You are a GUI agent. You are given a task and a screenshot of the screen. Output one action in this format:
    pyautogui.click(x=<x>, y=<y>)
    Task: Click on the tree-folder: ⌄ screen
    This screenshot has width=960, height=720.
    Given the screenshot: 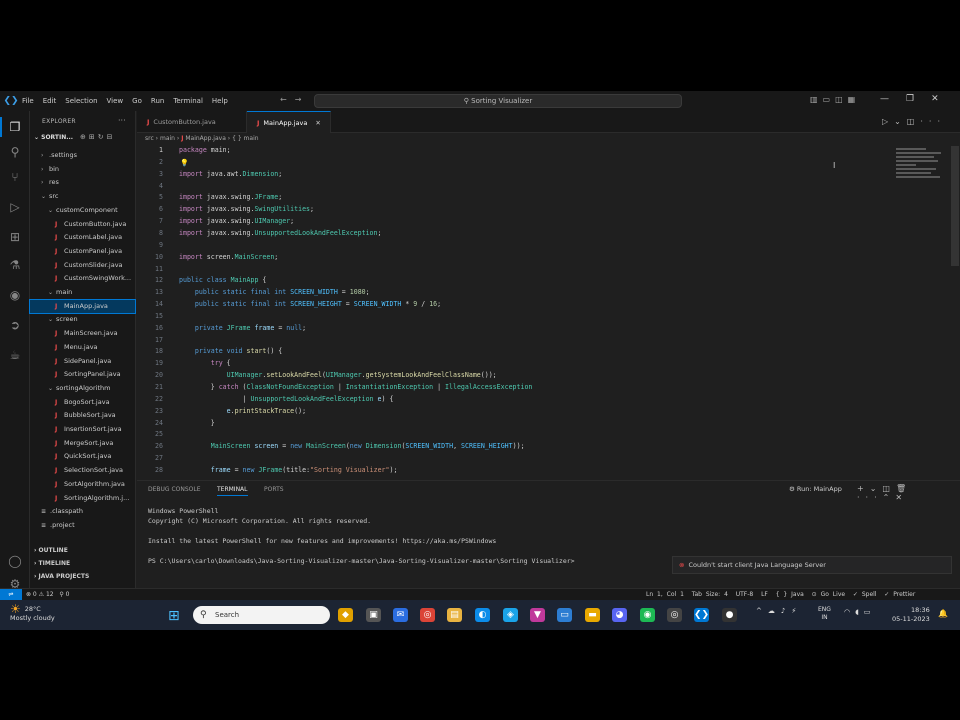 What is the action you would take?
    pyautogui.click(x=82, y=320)
    